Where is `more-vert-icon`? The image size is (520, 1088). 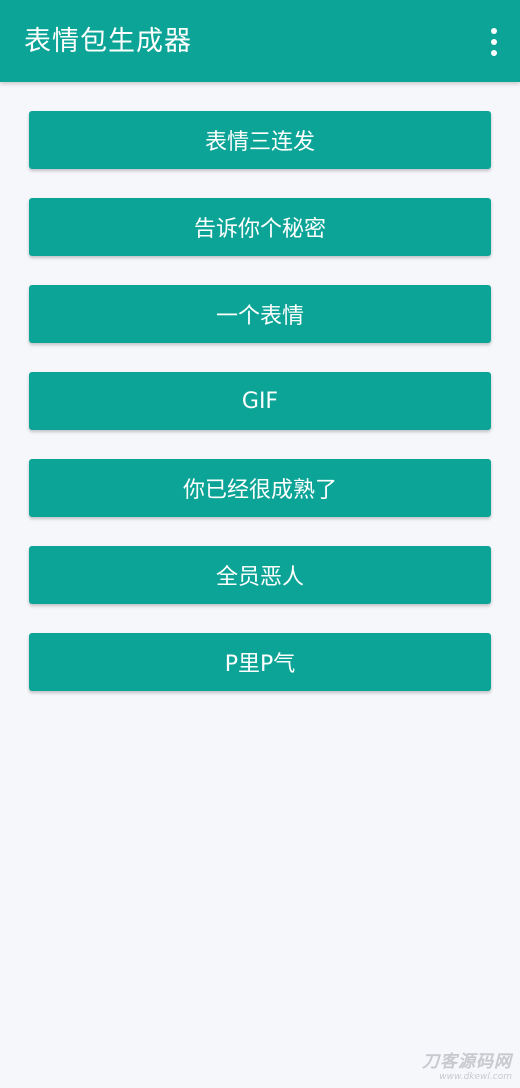
more-vert-icon is located at coordinates (494, 42).